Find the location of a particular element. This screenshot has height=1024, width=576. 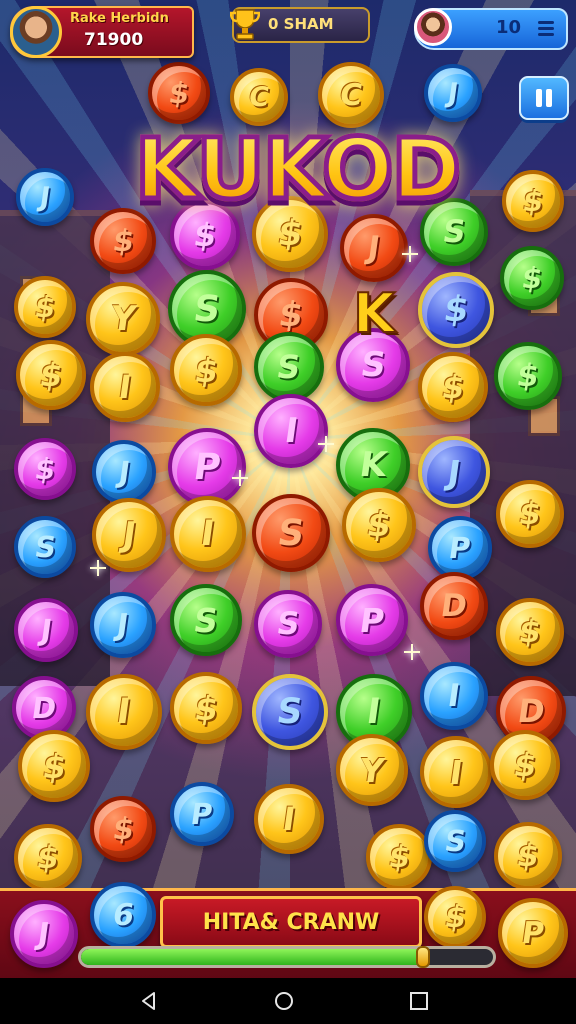

launcher-coin-next: 6 is located at coordinates (123, 915).